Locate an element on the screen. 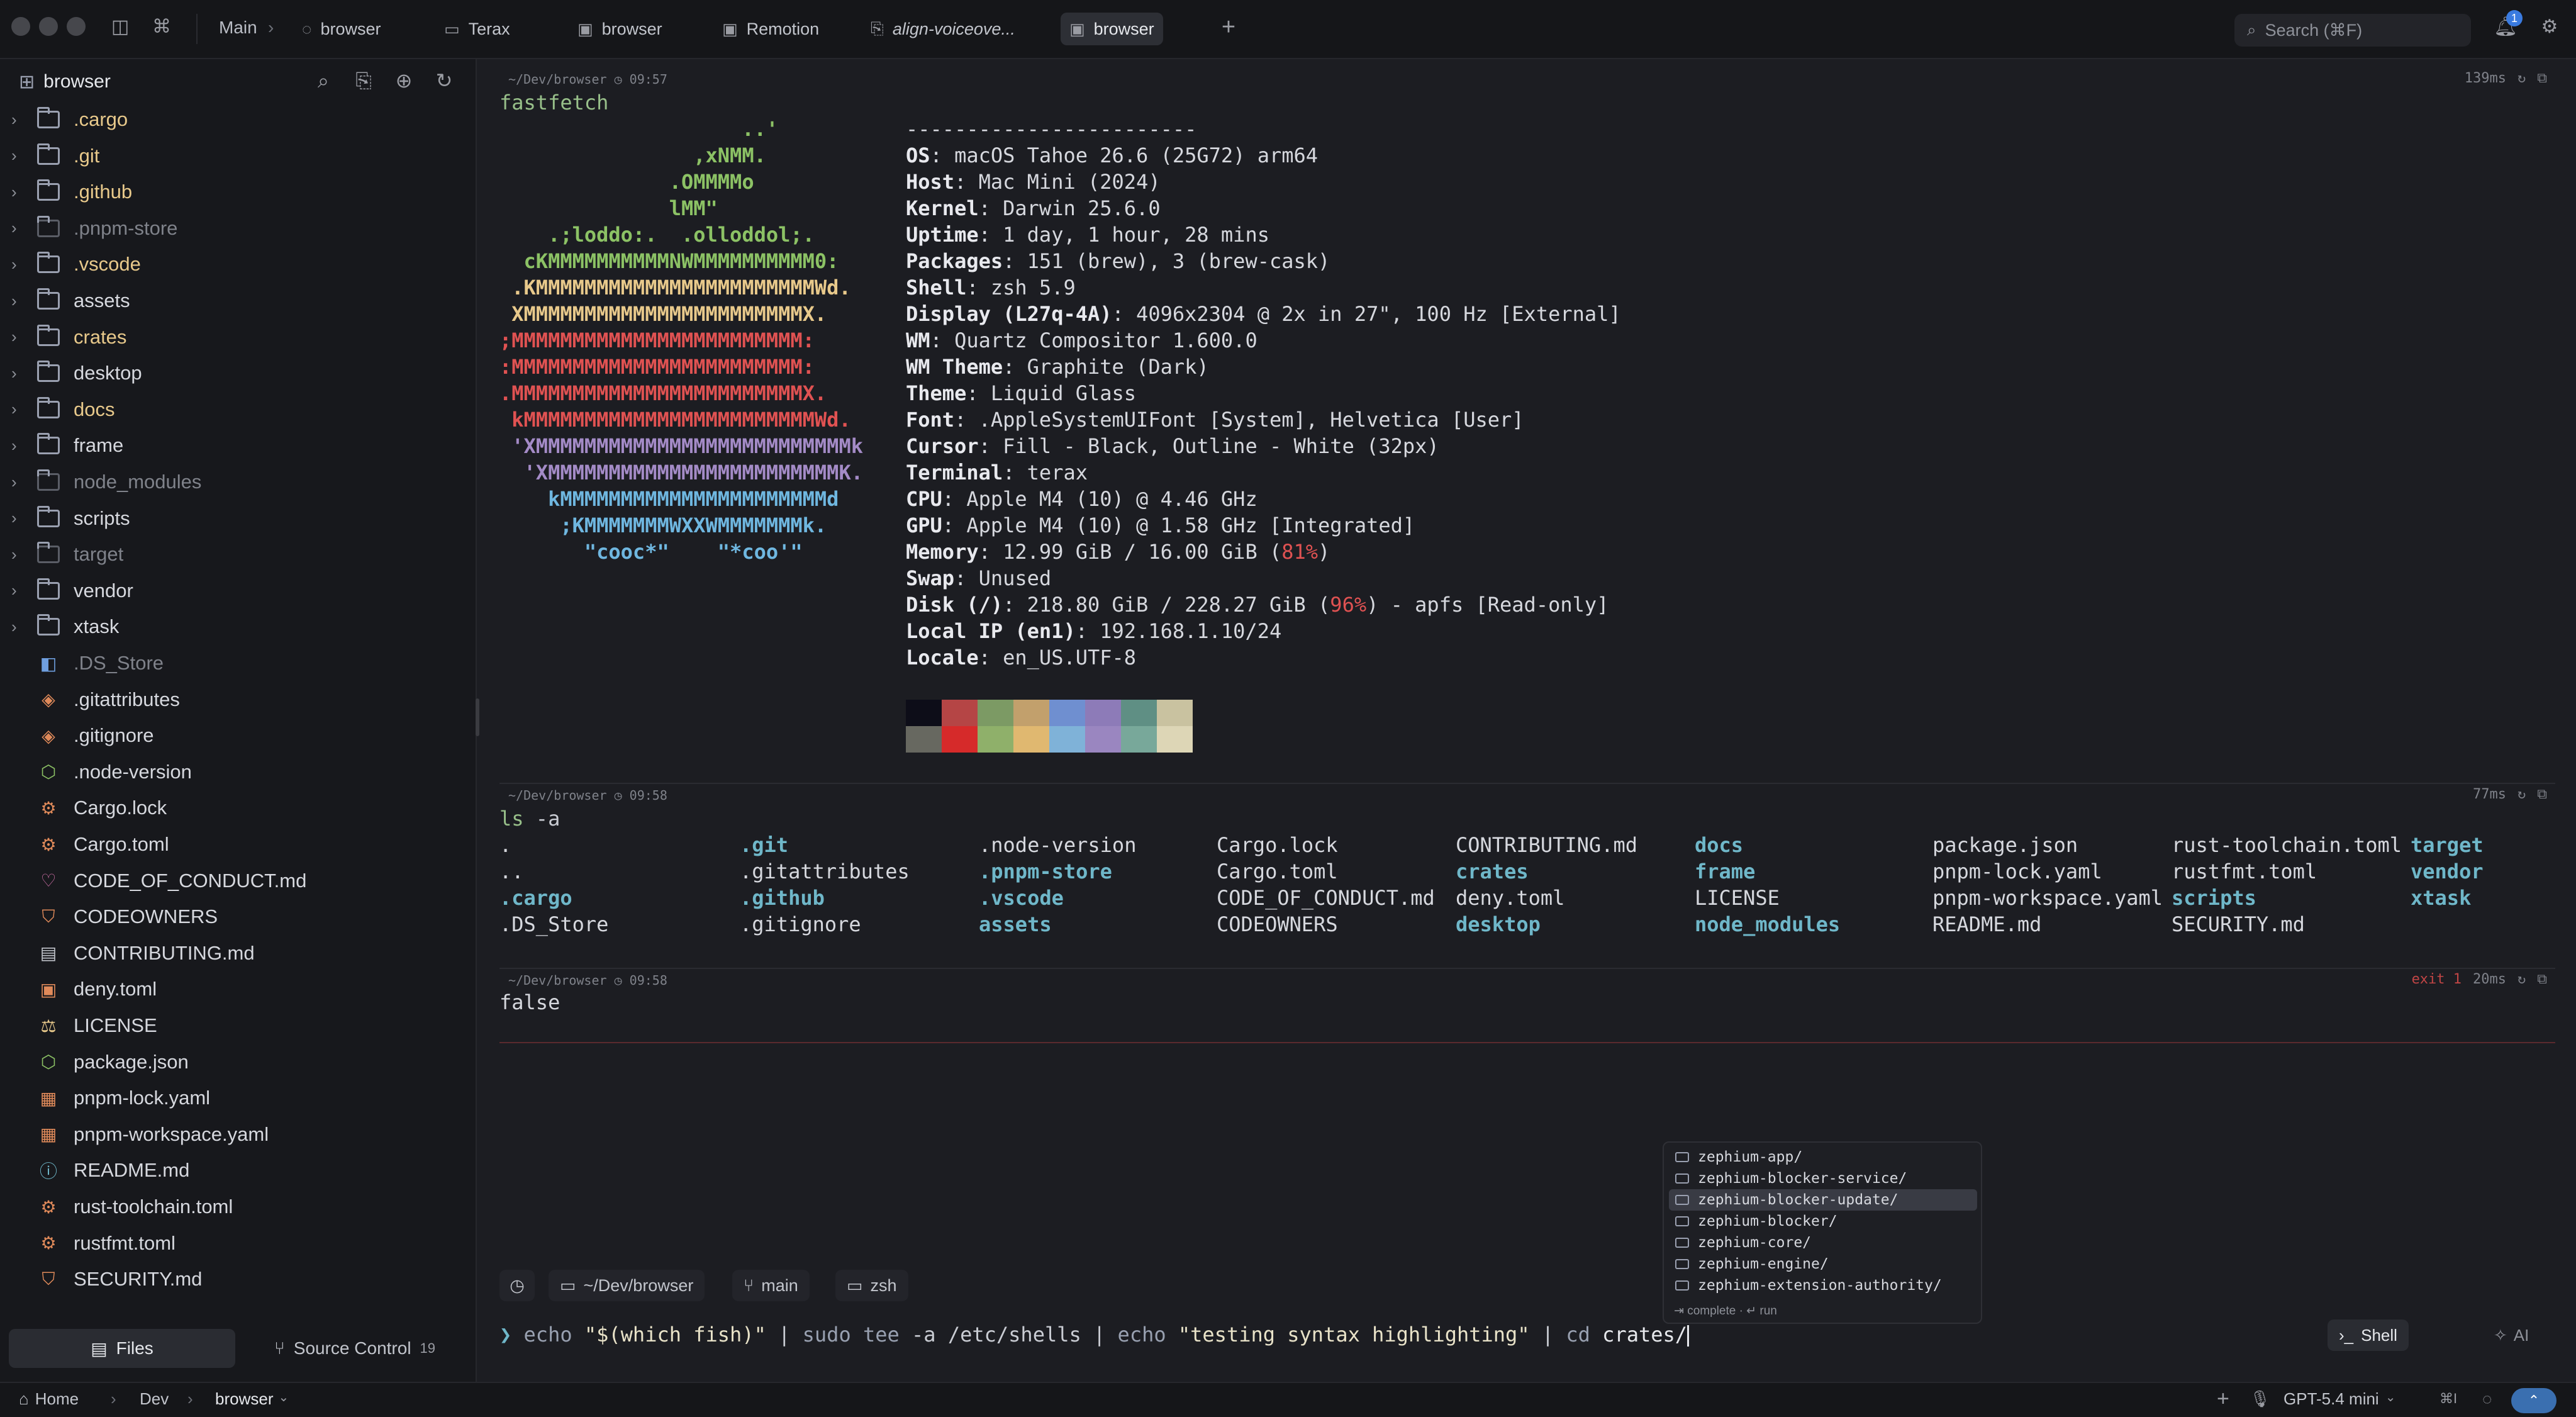 Image resolution: width=2576 pixels, height=1417 pixels. tab-files: ▤ Files is located at coordinates (122, 1349).